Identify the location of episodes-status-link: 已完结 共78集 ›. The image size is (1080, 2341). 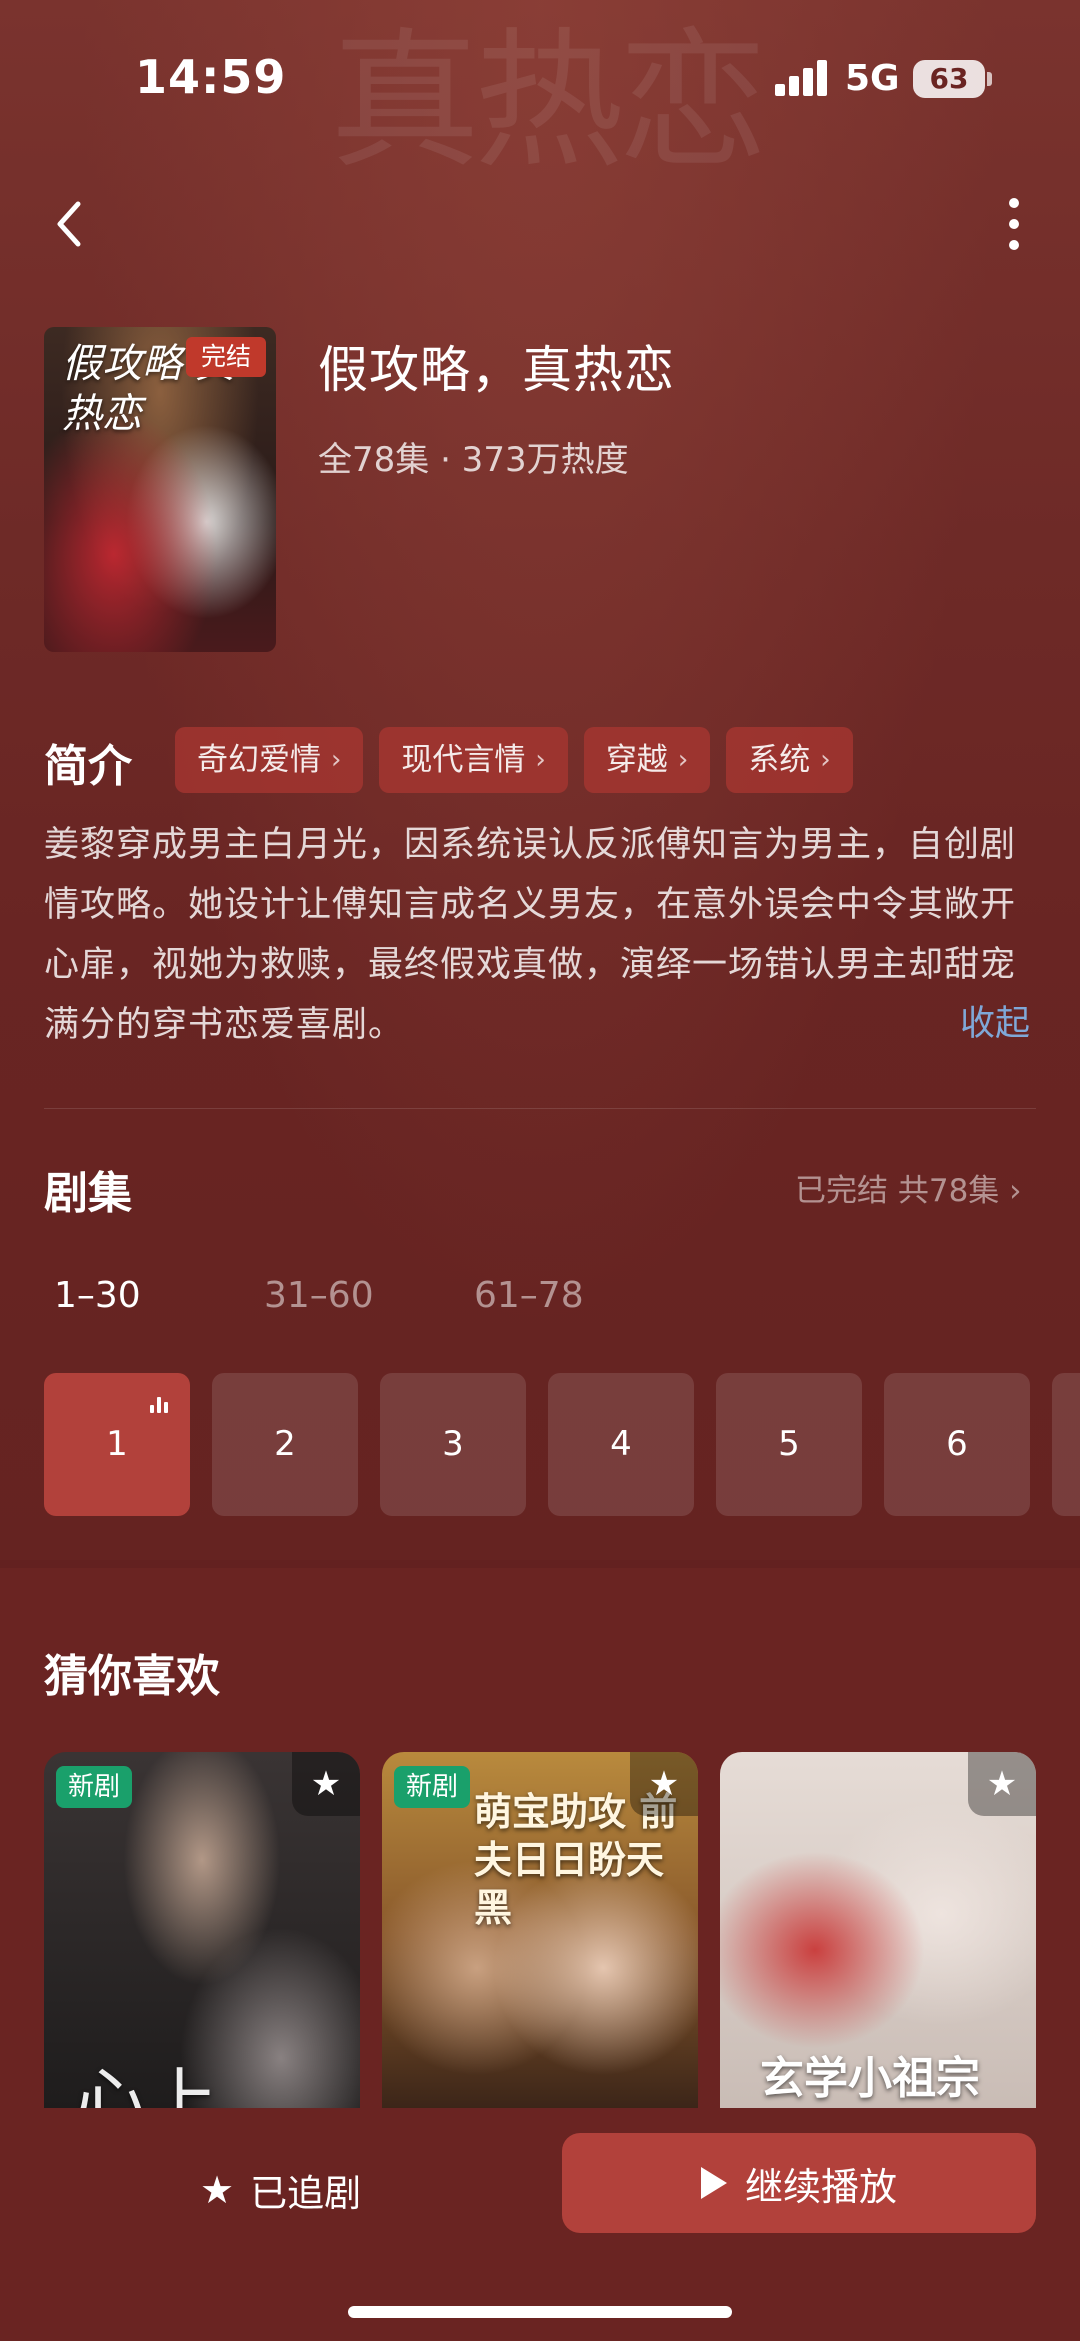
(908, 1187).